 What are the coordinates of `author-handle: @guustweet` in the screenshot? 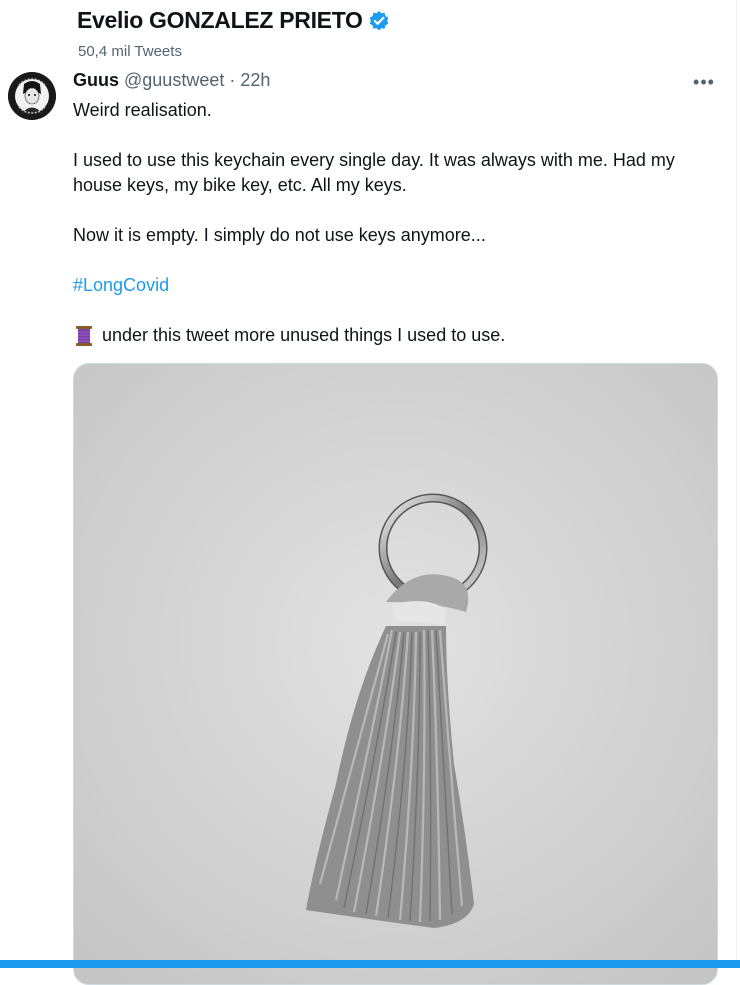 It's located at (174, 80).